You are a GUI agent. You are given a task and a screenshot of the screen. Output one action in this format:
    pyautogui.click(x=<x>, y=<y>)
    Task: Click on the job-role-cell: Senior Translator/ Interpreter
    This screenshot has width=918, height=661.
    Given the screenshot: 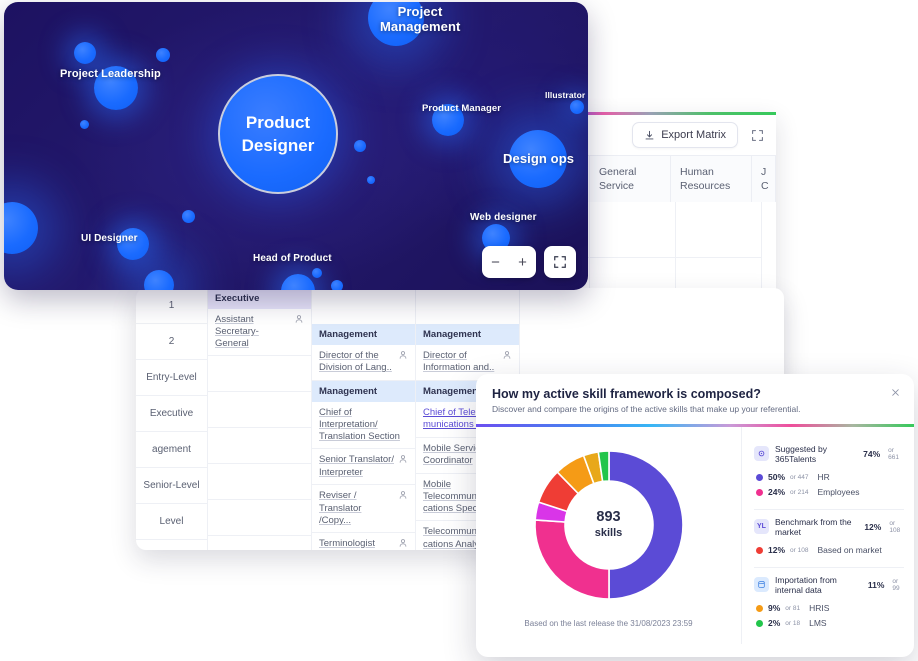 What is the action you would take?
    pyautogui.click(x=363, y=467)
    